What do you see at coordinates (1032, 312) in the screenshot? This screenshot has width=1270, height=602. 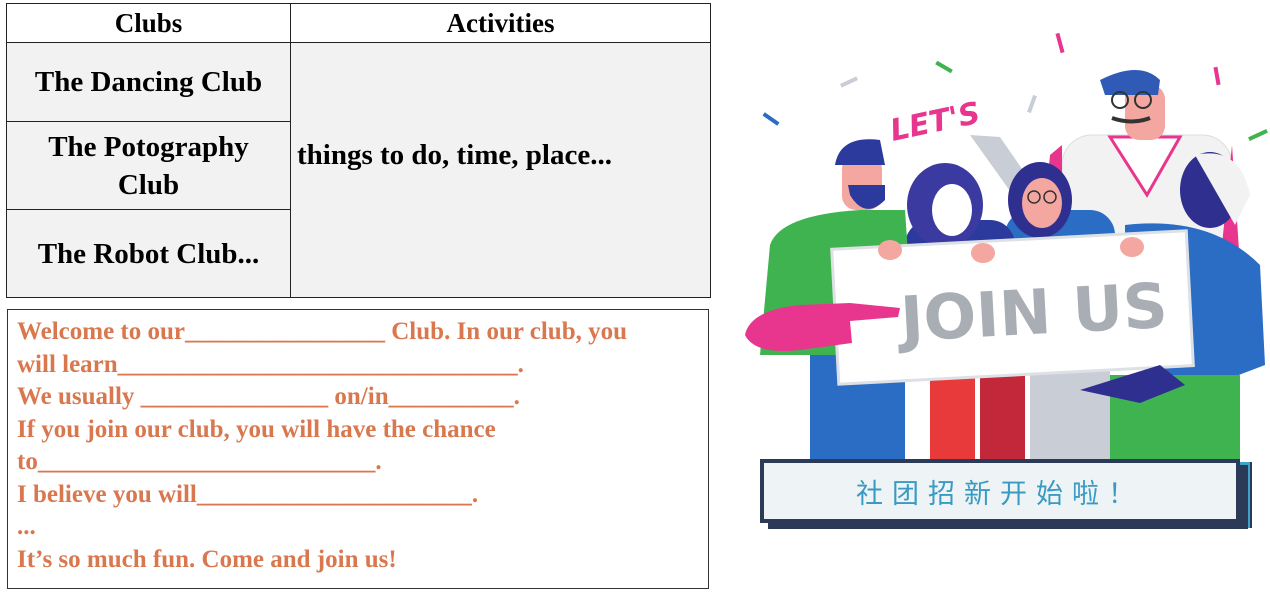 I see `sign-text: JOIN US` at bounding box center [1032, 312].